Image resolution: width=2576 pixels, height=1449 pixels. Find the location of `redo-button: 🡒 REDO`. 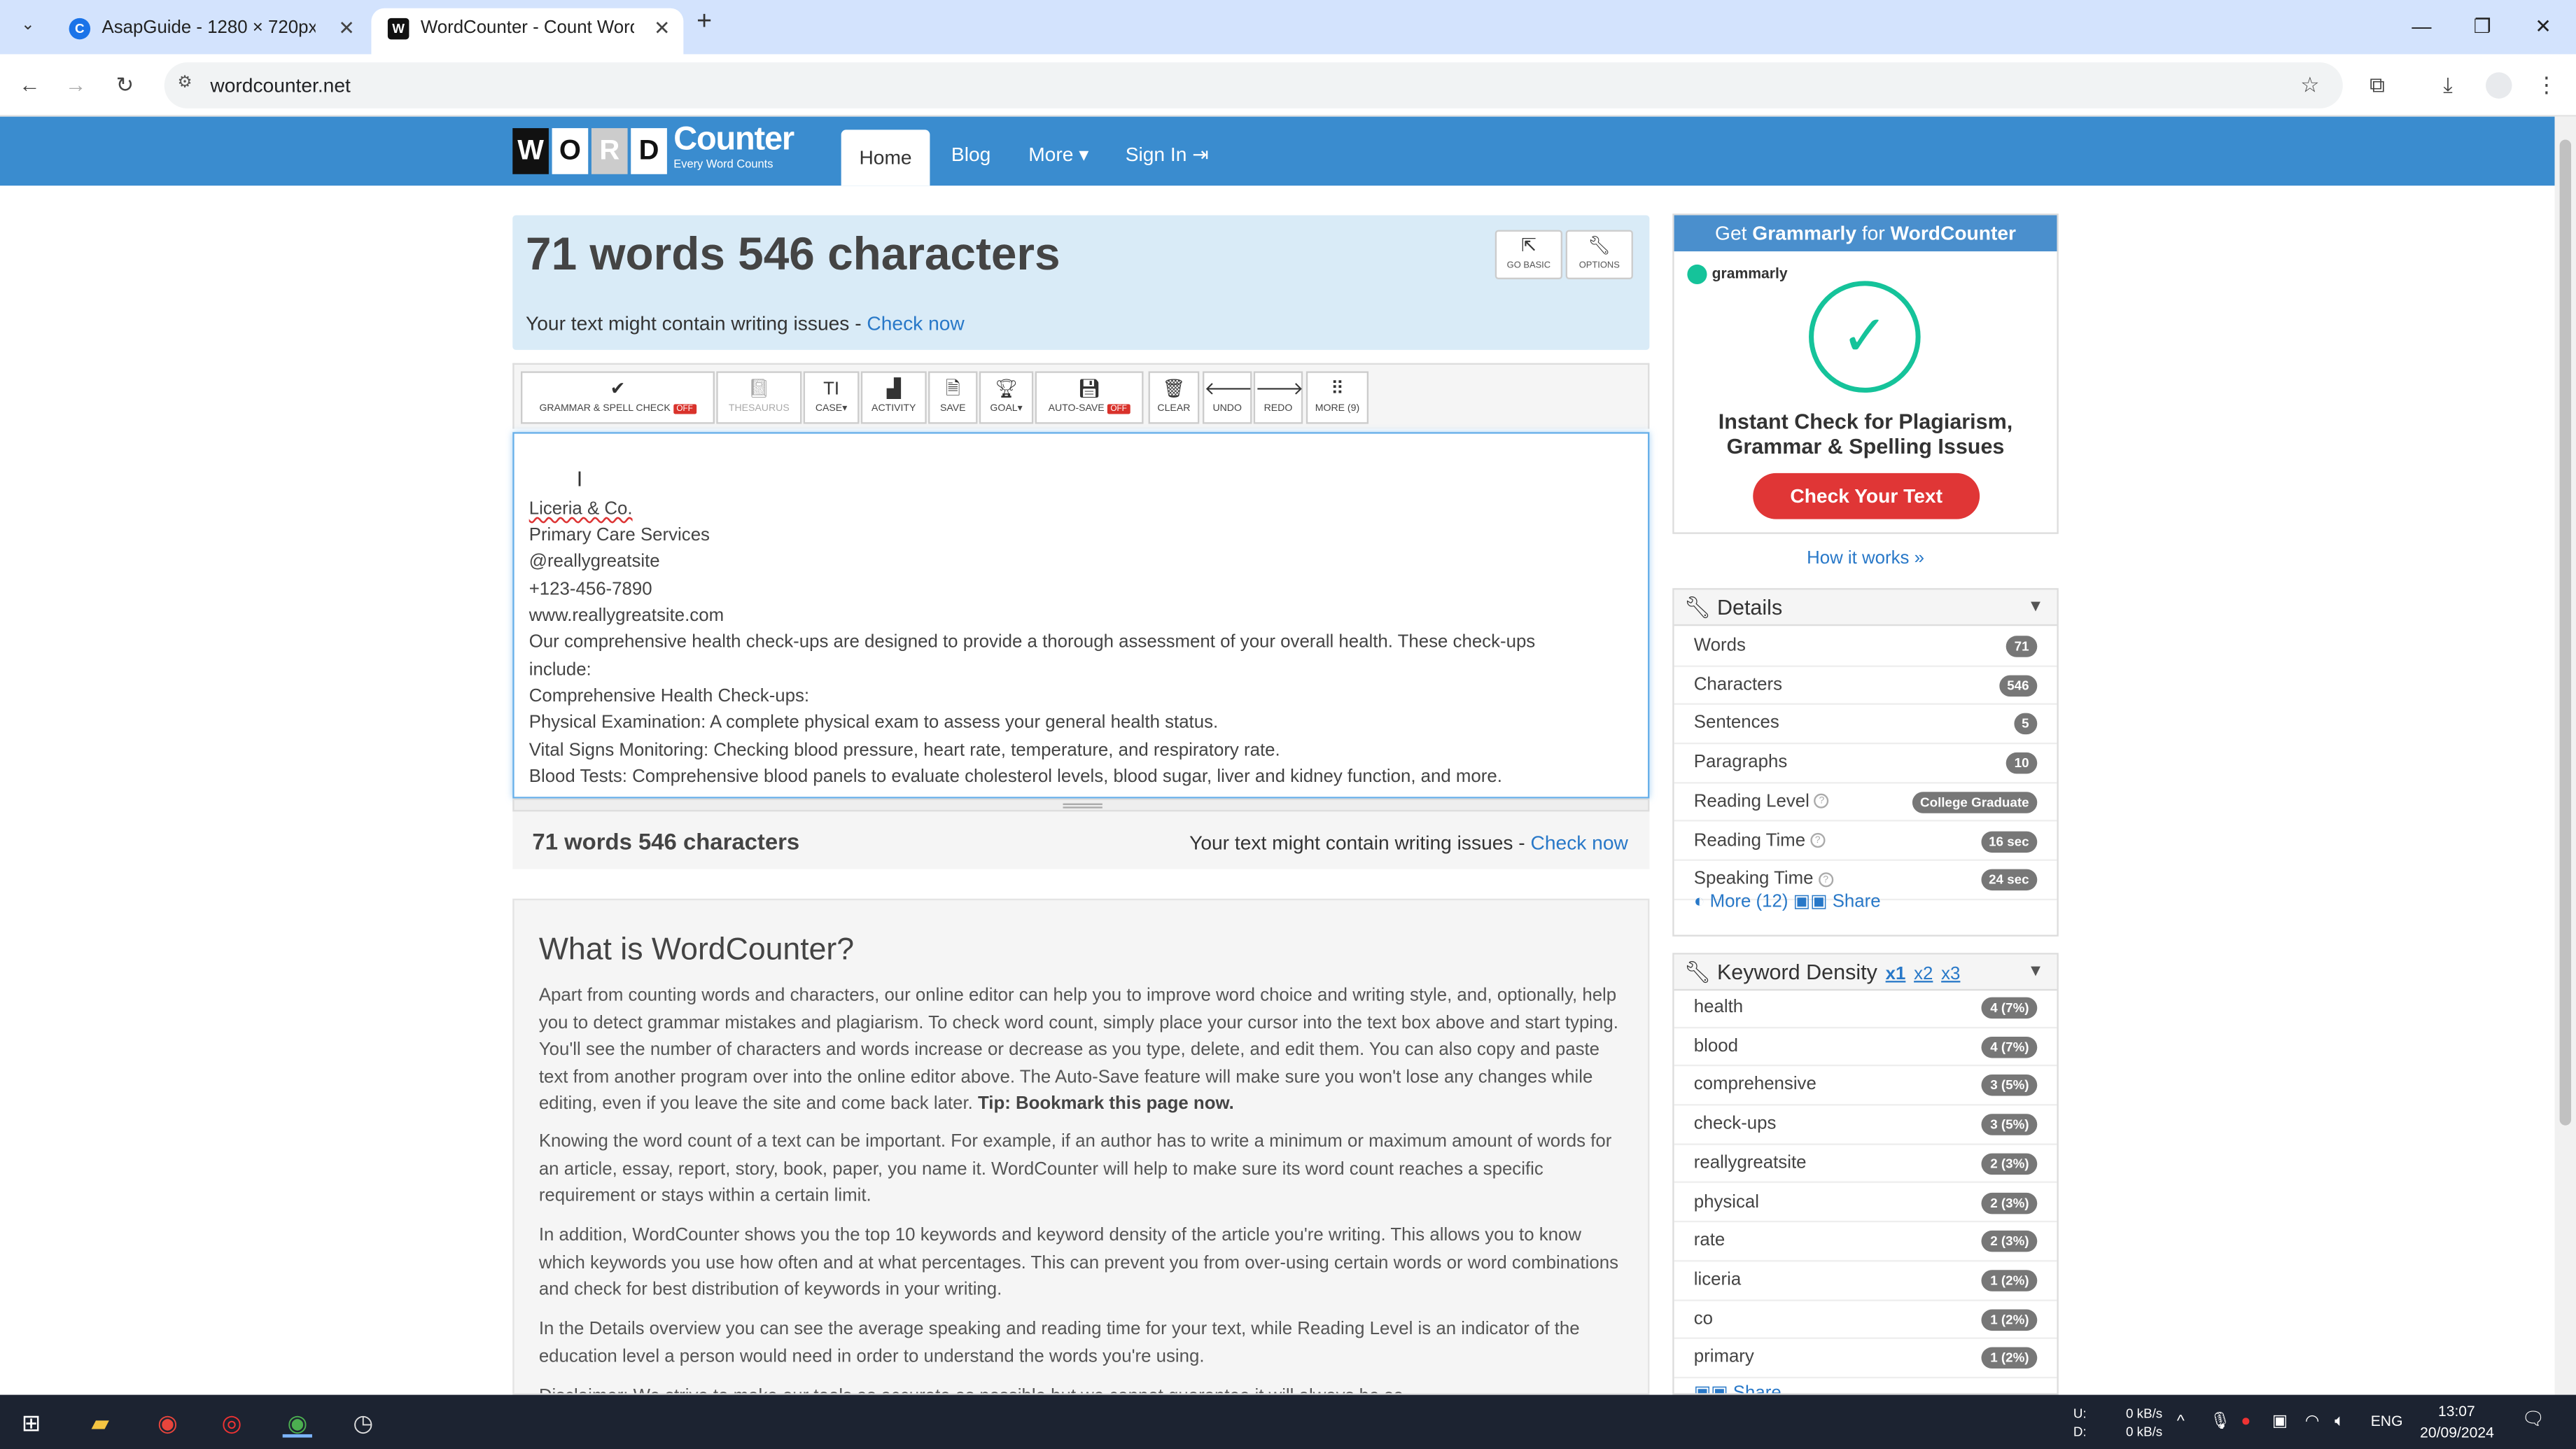

redo-button: 🡒 REDO is located at coordinates (1278, 397).